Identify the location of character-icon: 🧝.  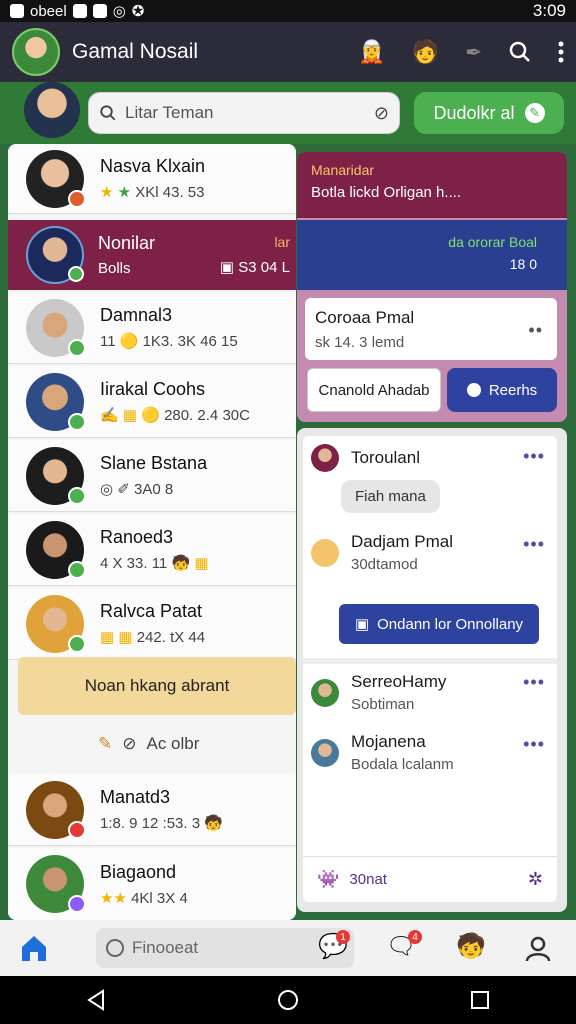
(371, 52).